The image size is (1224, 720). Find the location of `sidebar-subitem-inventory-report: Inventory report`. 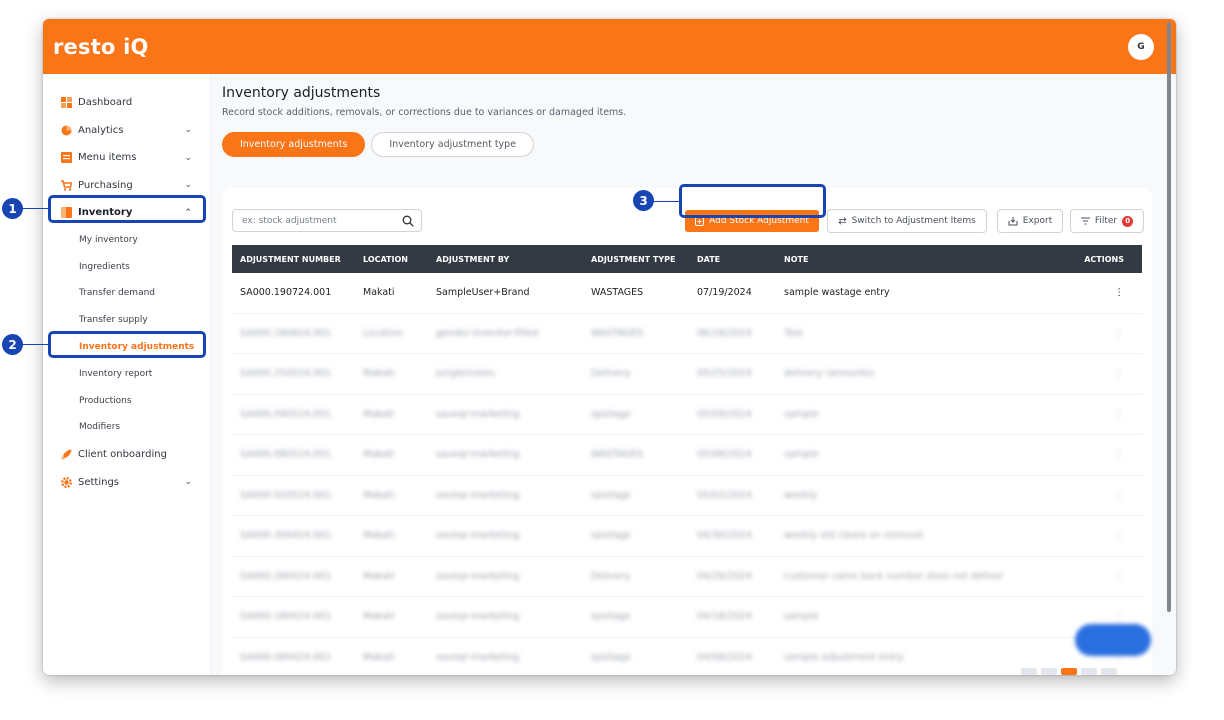

sidebar-subitem-inventory-report: Inventory report is located at coordinates (126, 373).